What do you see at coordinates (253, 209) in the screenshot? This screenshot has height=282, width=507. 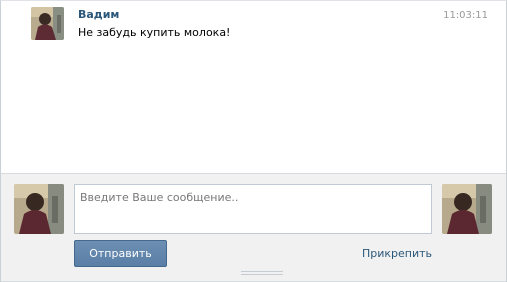 I see `message-input` at bounding box center [253, 209].